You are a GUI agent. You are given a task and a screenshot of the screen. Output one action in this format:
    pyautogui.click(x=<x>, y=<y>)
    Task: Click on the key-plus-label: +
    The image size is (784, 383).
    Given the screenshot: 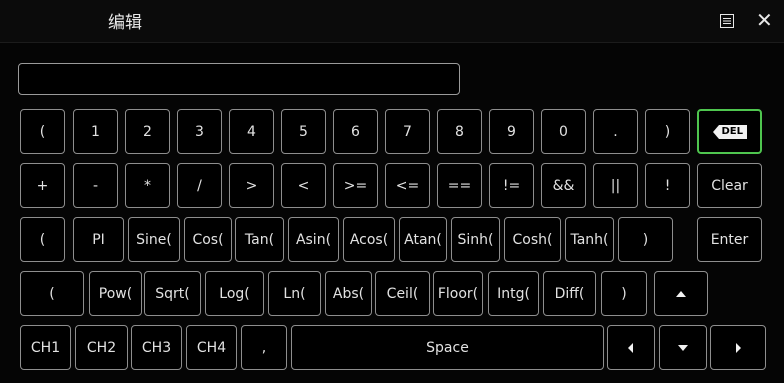 What is the action you would take?
    pyautogui.click(x=42, y=185)
    